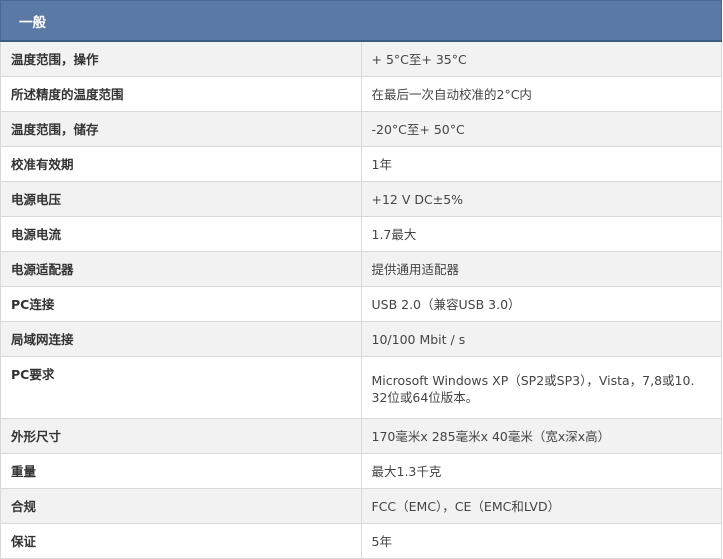  What do you see at coordinates (425, 397) in the screenshot?
I see `spec-value-line: 32位或64位版本。` at bounding box center [425, 397].